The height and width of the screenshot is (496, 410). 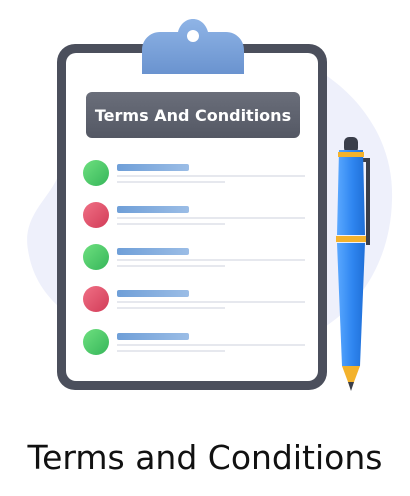 I want to click on header-banner: Terms And Conditions, so click(x=193, y=115).